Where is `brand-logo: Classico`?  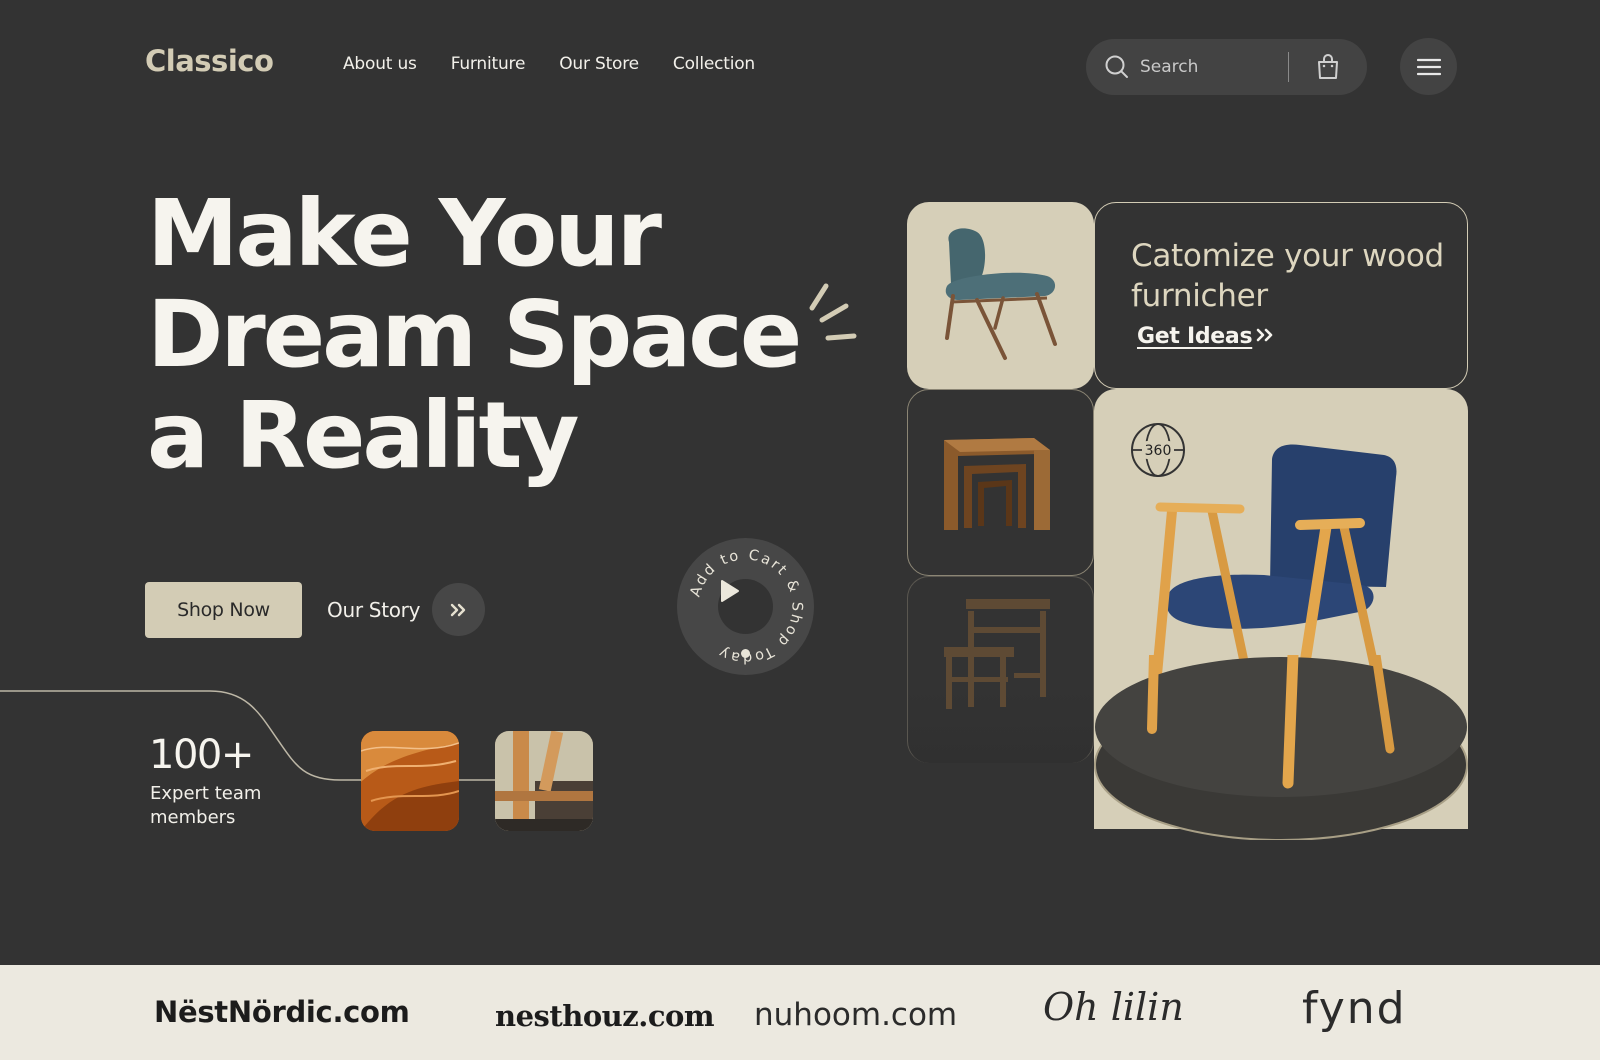
brand-logo: Classico is located at coordinates (209, 61).